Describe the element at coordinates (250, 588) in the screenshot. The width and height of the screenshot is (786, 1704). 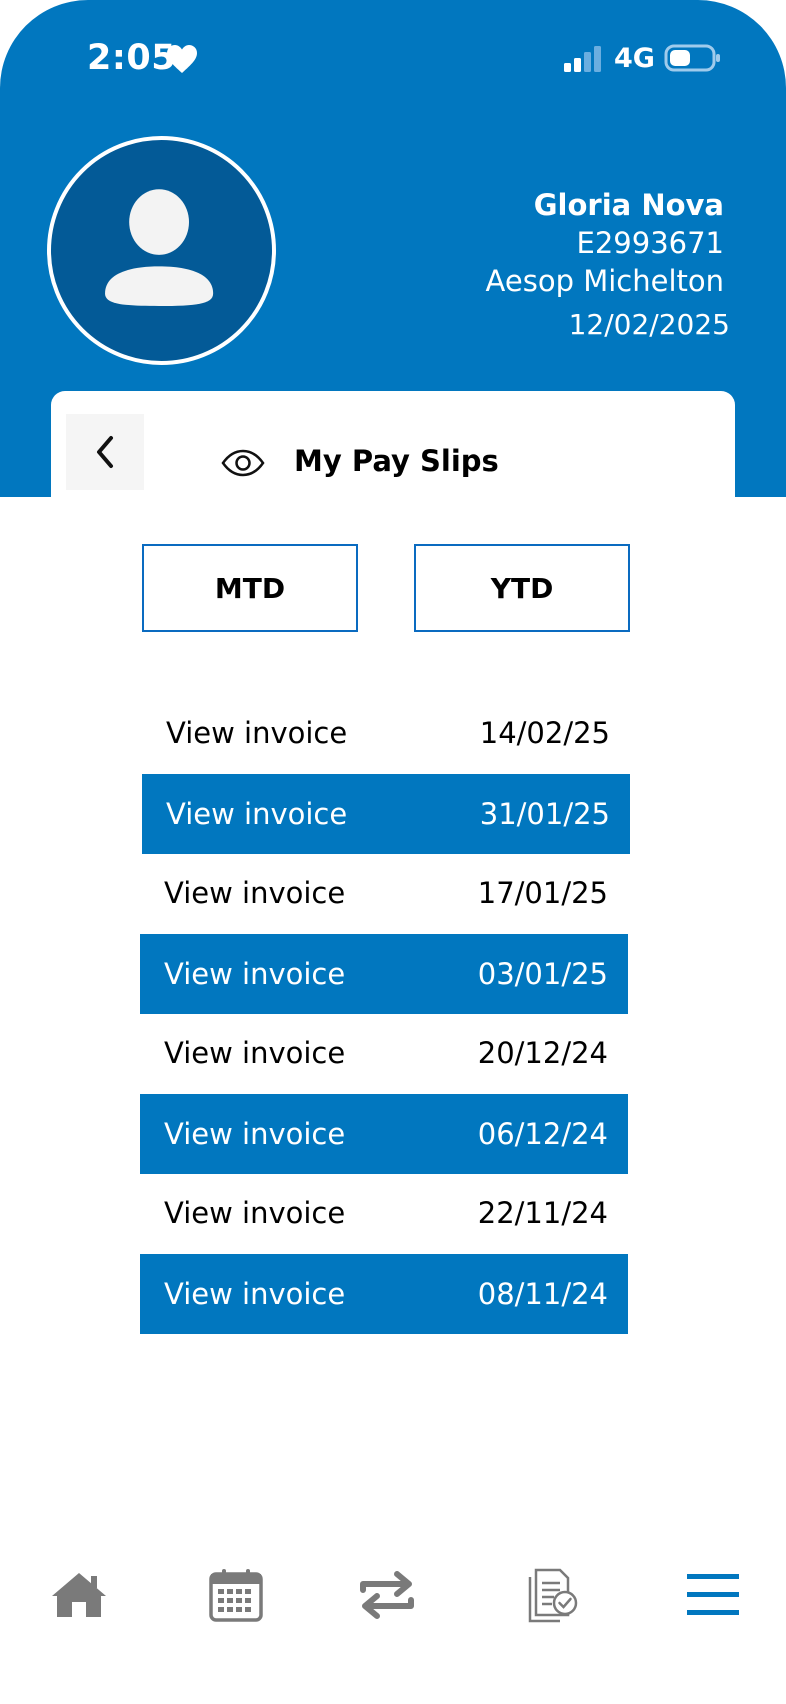
I see `tab-mtd: MTD` at that location.